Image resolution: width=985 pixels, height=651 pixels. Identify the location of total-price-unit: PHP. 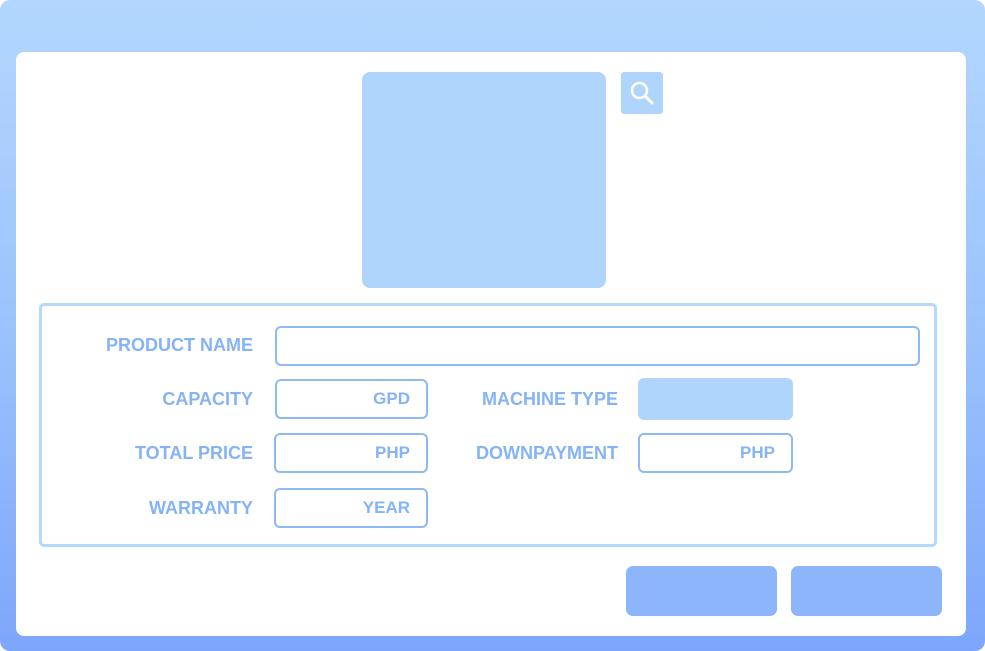
(392, 452).